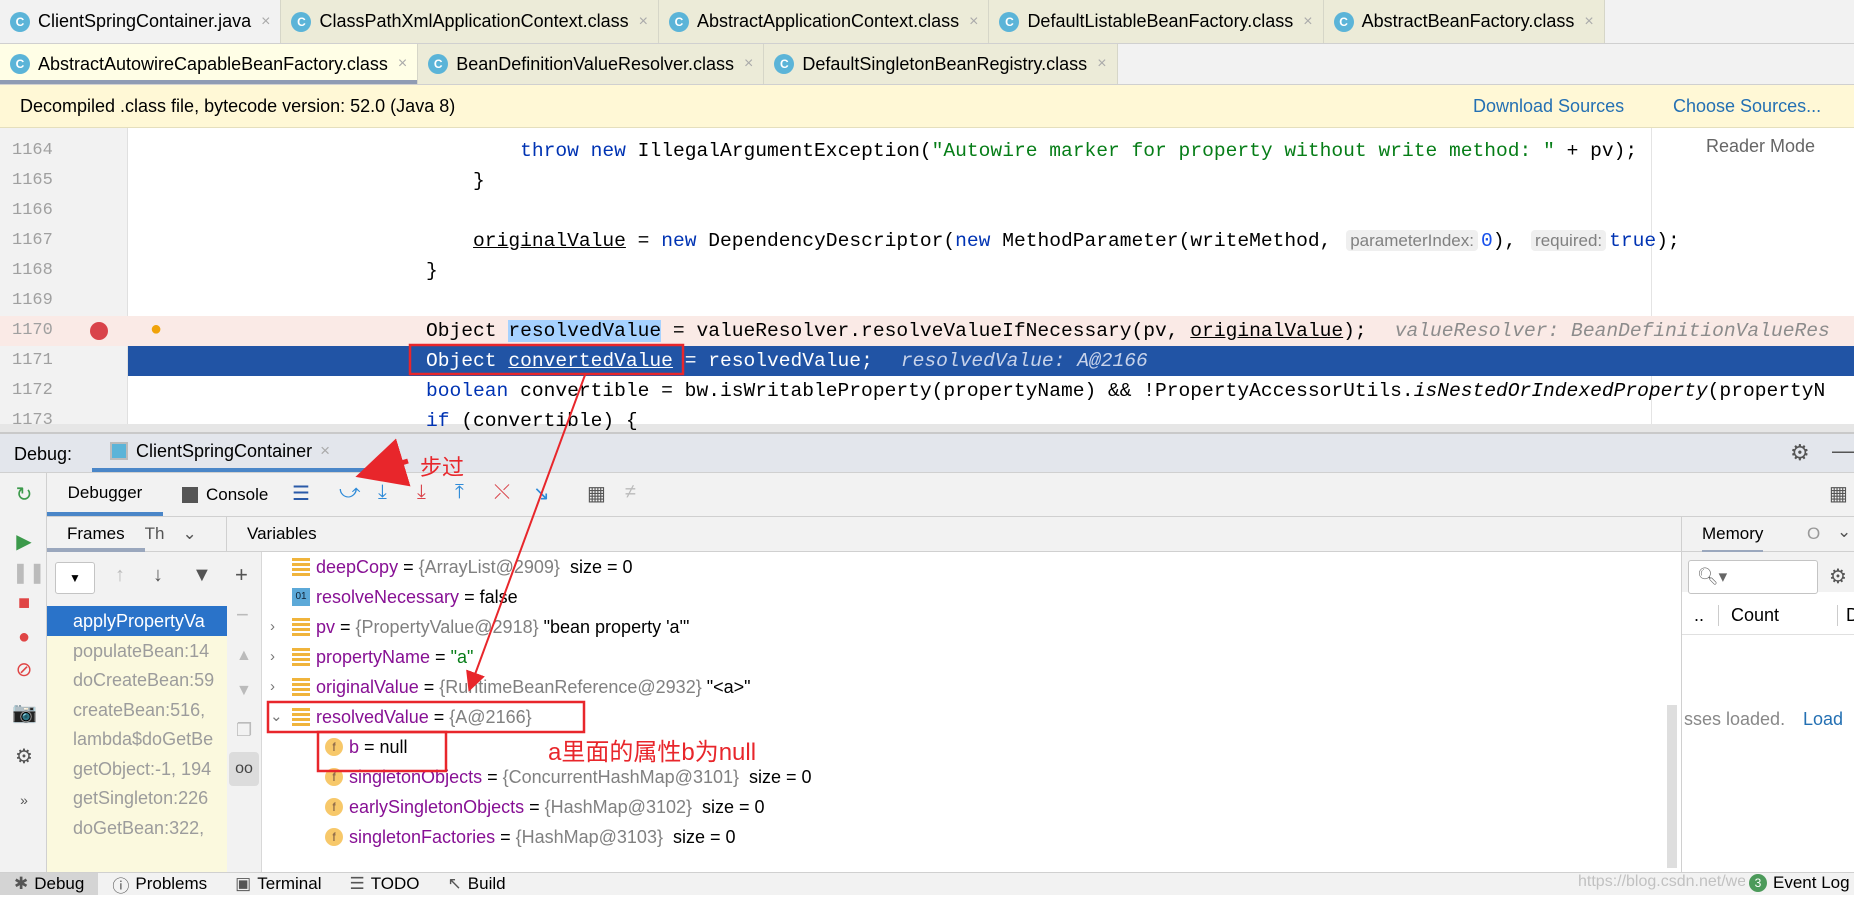  I want to click on tab-frames: Frames, so click(96, 534).